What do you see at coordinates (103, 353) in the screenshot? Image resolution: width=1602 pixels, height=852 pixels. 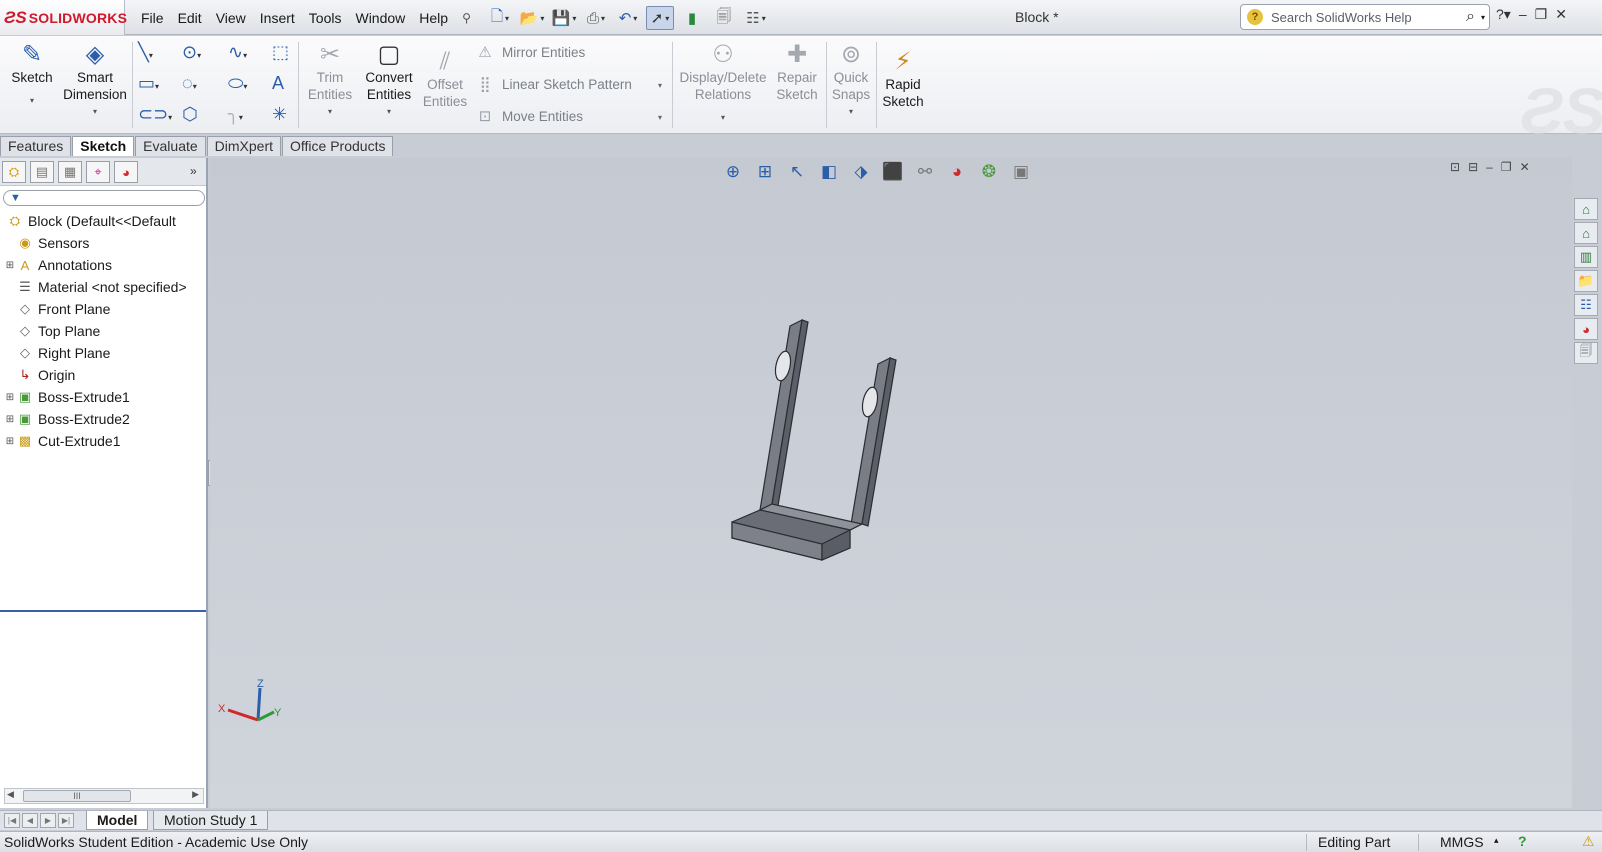 I see `tree-item: ◇ Right Plane` at bounding box center [103, 353].